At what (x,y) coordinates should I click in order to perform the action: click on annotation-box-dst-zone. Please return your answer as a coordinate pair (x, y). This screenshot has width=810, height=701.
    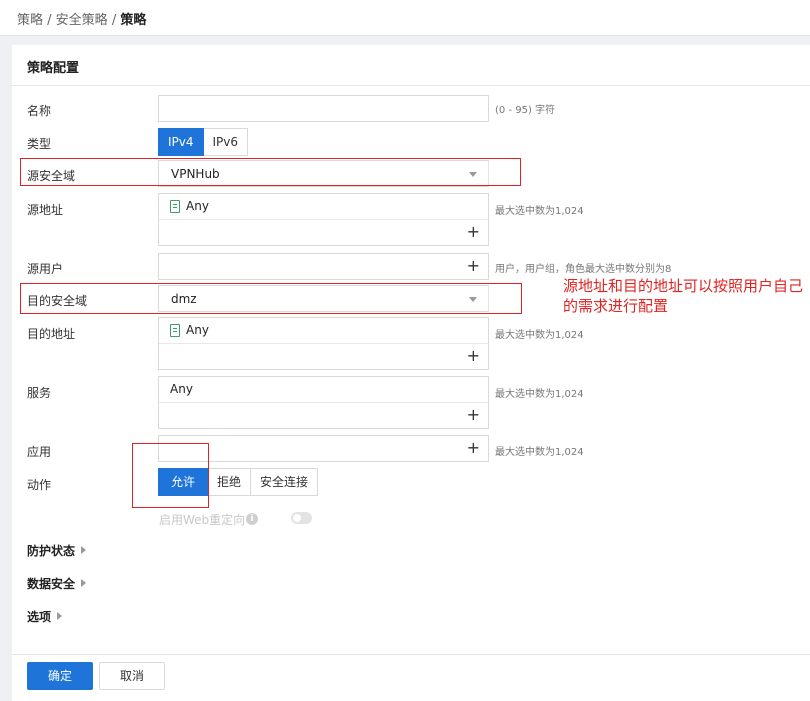
    Looking at the image, I should click on (271, 298).